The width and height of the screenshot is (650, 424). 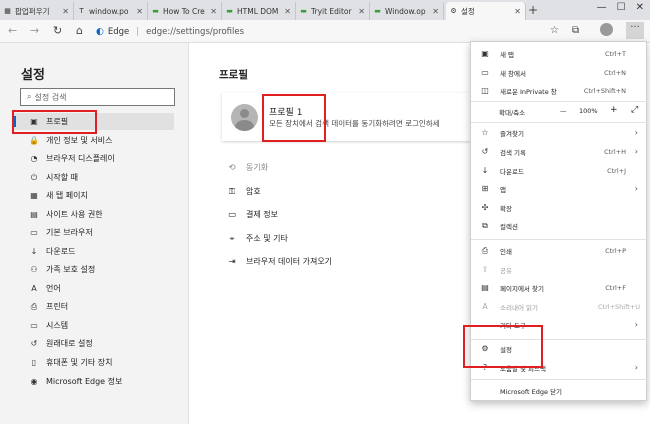 What do you see at coordinates (485, 90) in the screenshot?
I see `inprivate-icon: ◫` at bounding box center [485, 90].